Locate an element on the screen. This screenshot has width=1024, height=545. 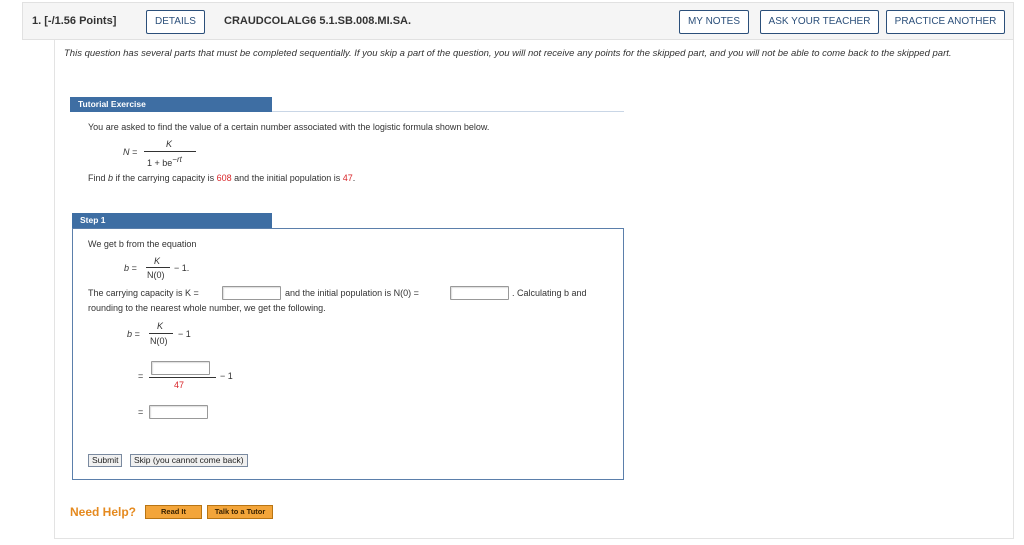
tutorial-rule is located at coordinates (448, 111).